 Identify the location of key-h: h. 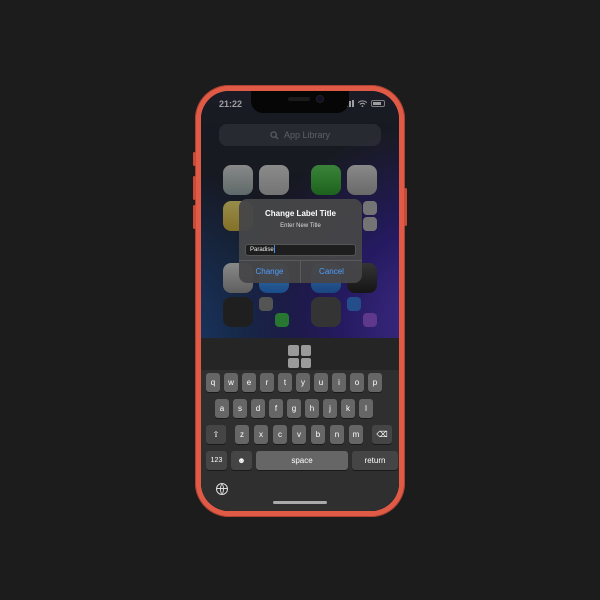
(312, 408).